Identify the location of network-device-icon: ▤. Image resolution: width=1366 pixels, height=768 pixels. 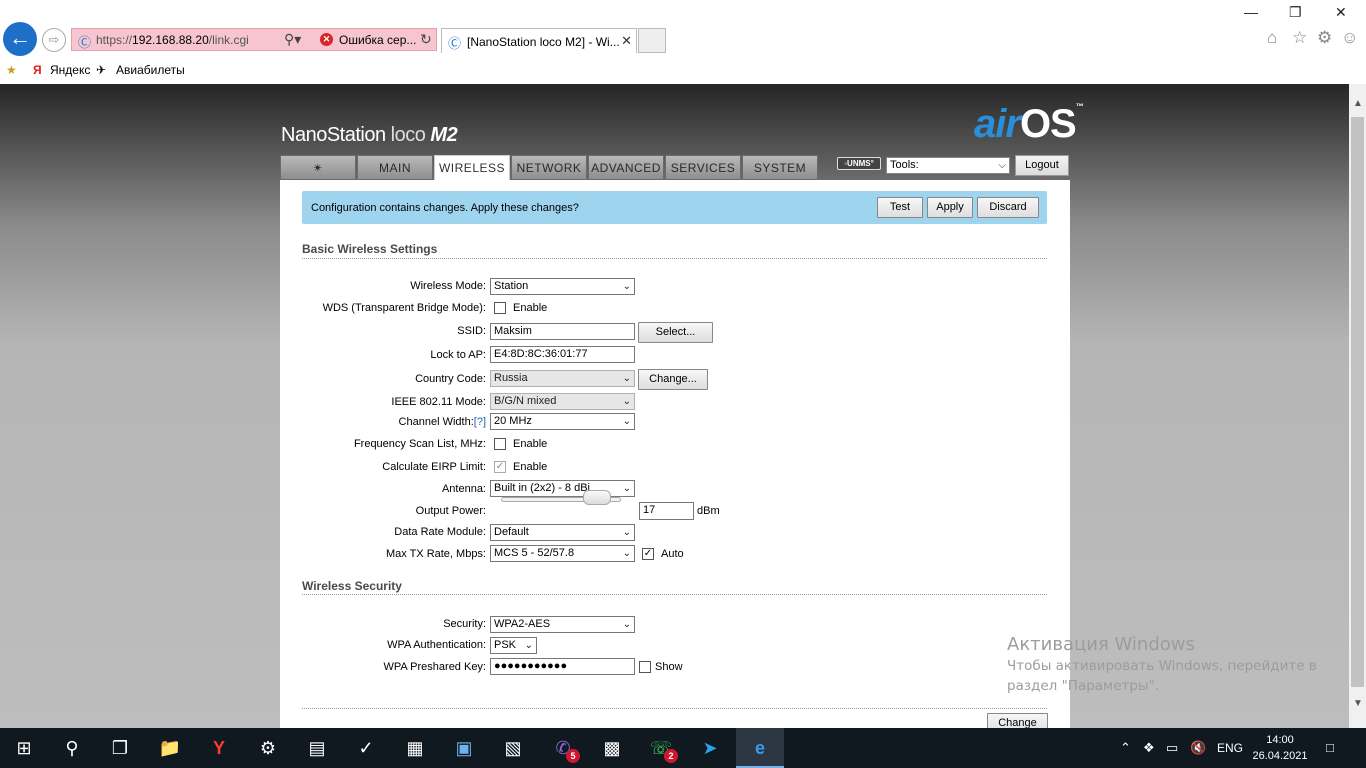
(317, 748).